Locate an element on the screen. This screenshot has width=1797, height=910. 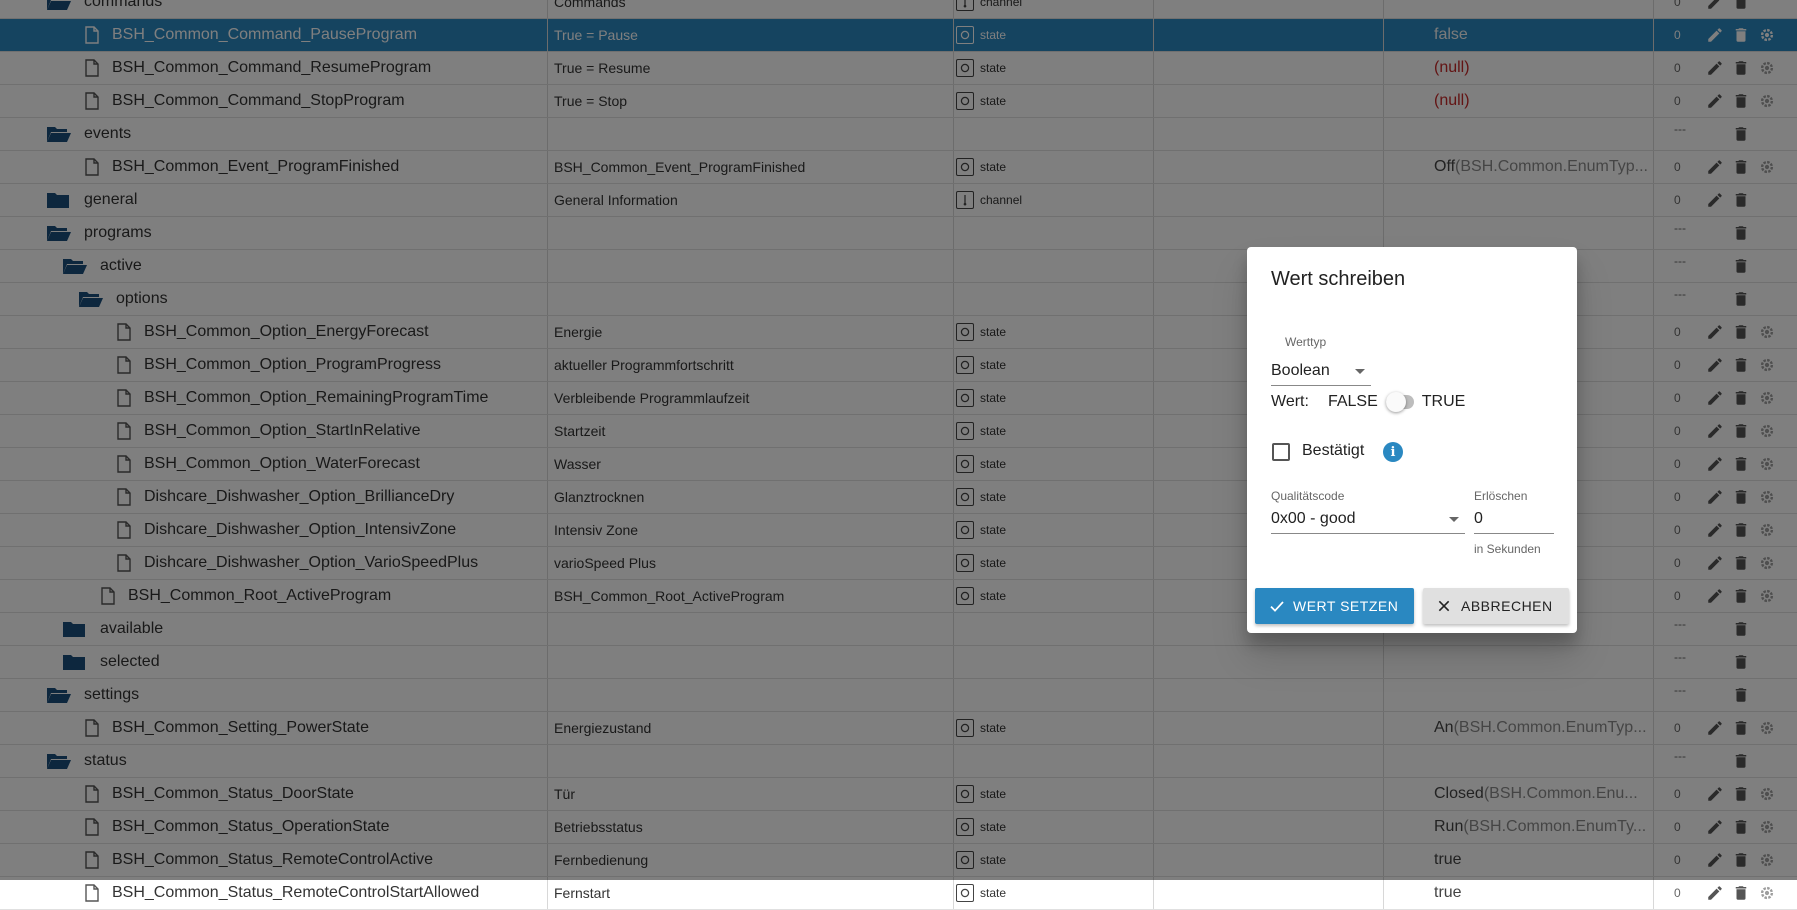
trash-icon is located at coordinates (1741, 893).